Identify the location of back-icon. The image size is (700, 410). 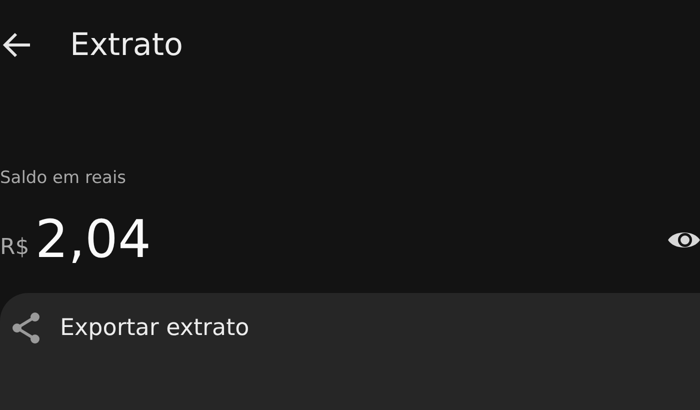
(17, 45).